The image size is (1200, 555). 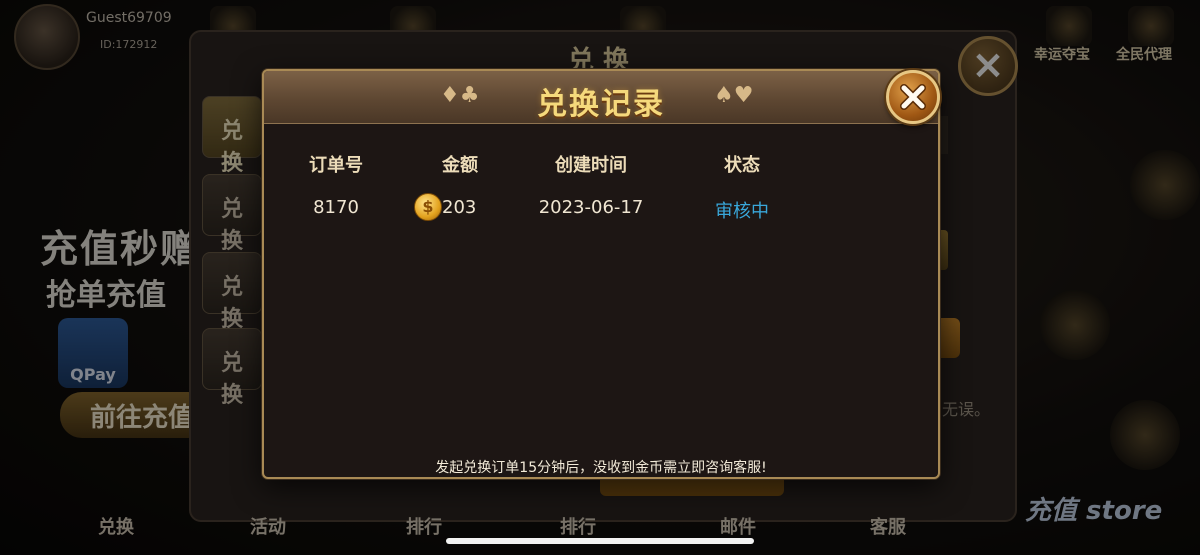 What do you see at coordinates (1069, 26) in the screenshot?
I see `lucky-draw-icon` at bounding box center [1069, 26].